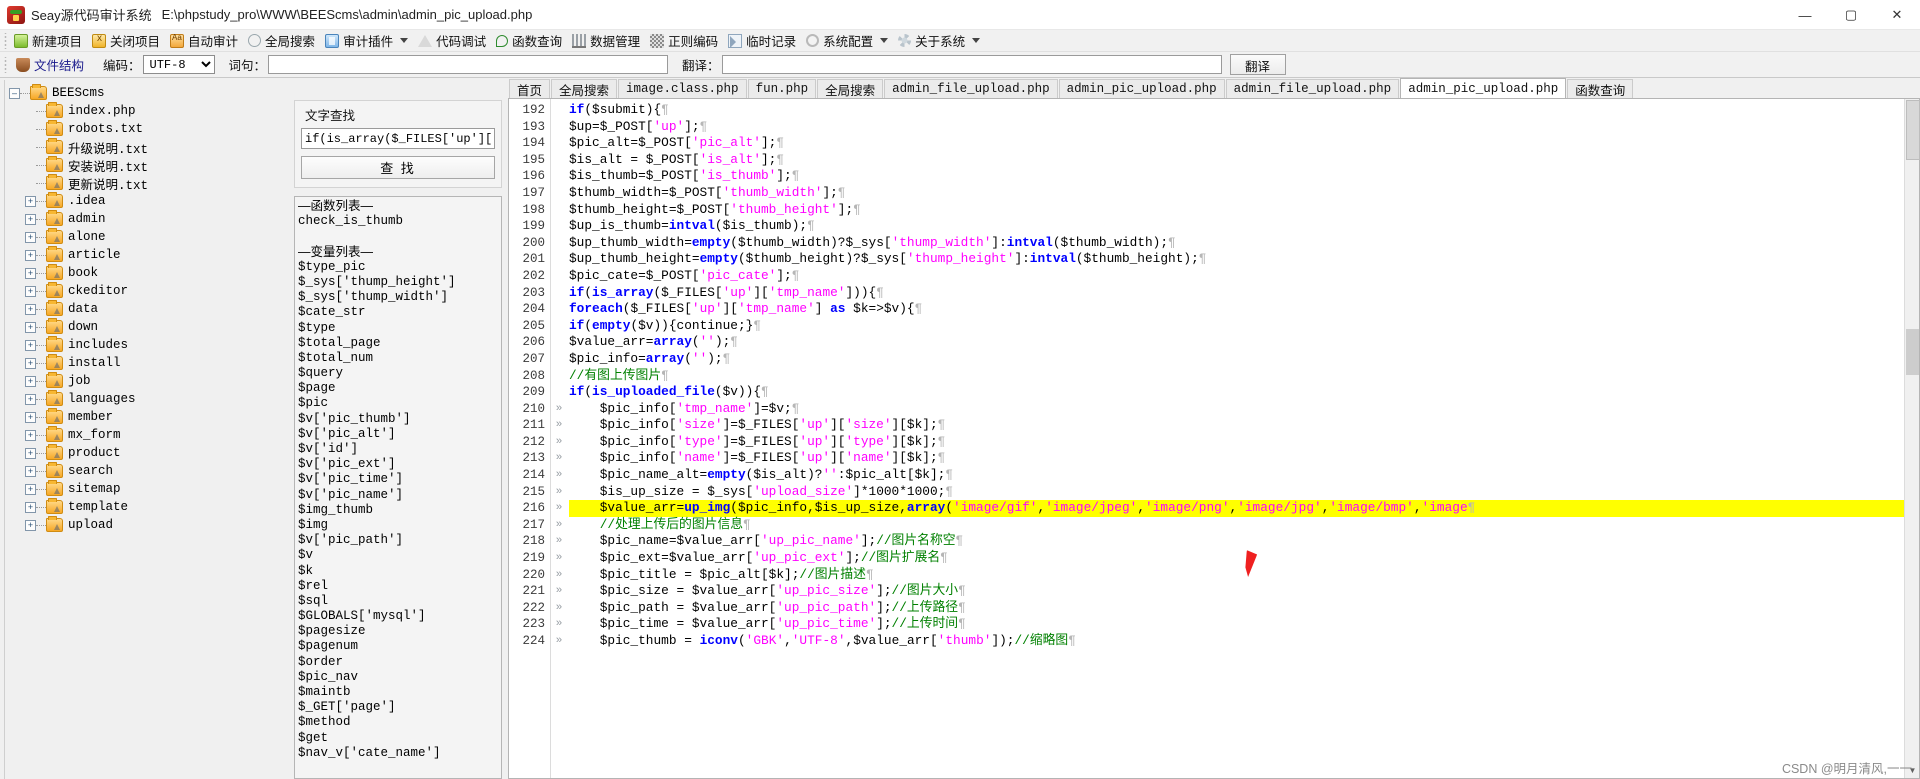  Describe the element at coordinates (146, 327) in the screenshot. I see `tree-node-down: + down` at that location.